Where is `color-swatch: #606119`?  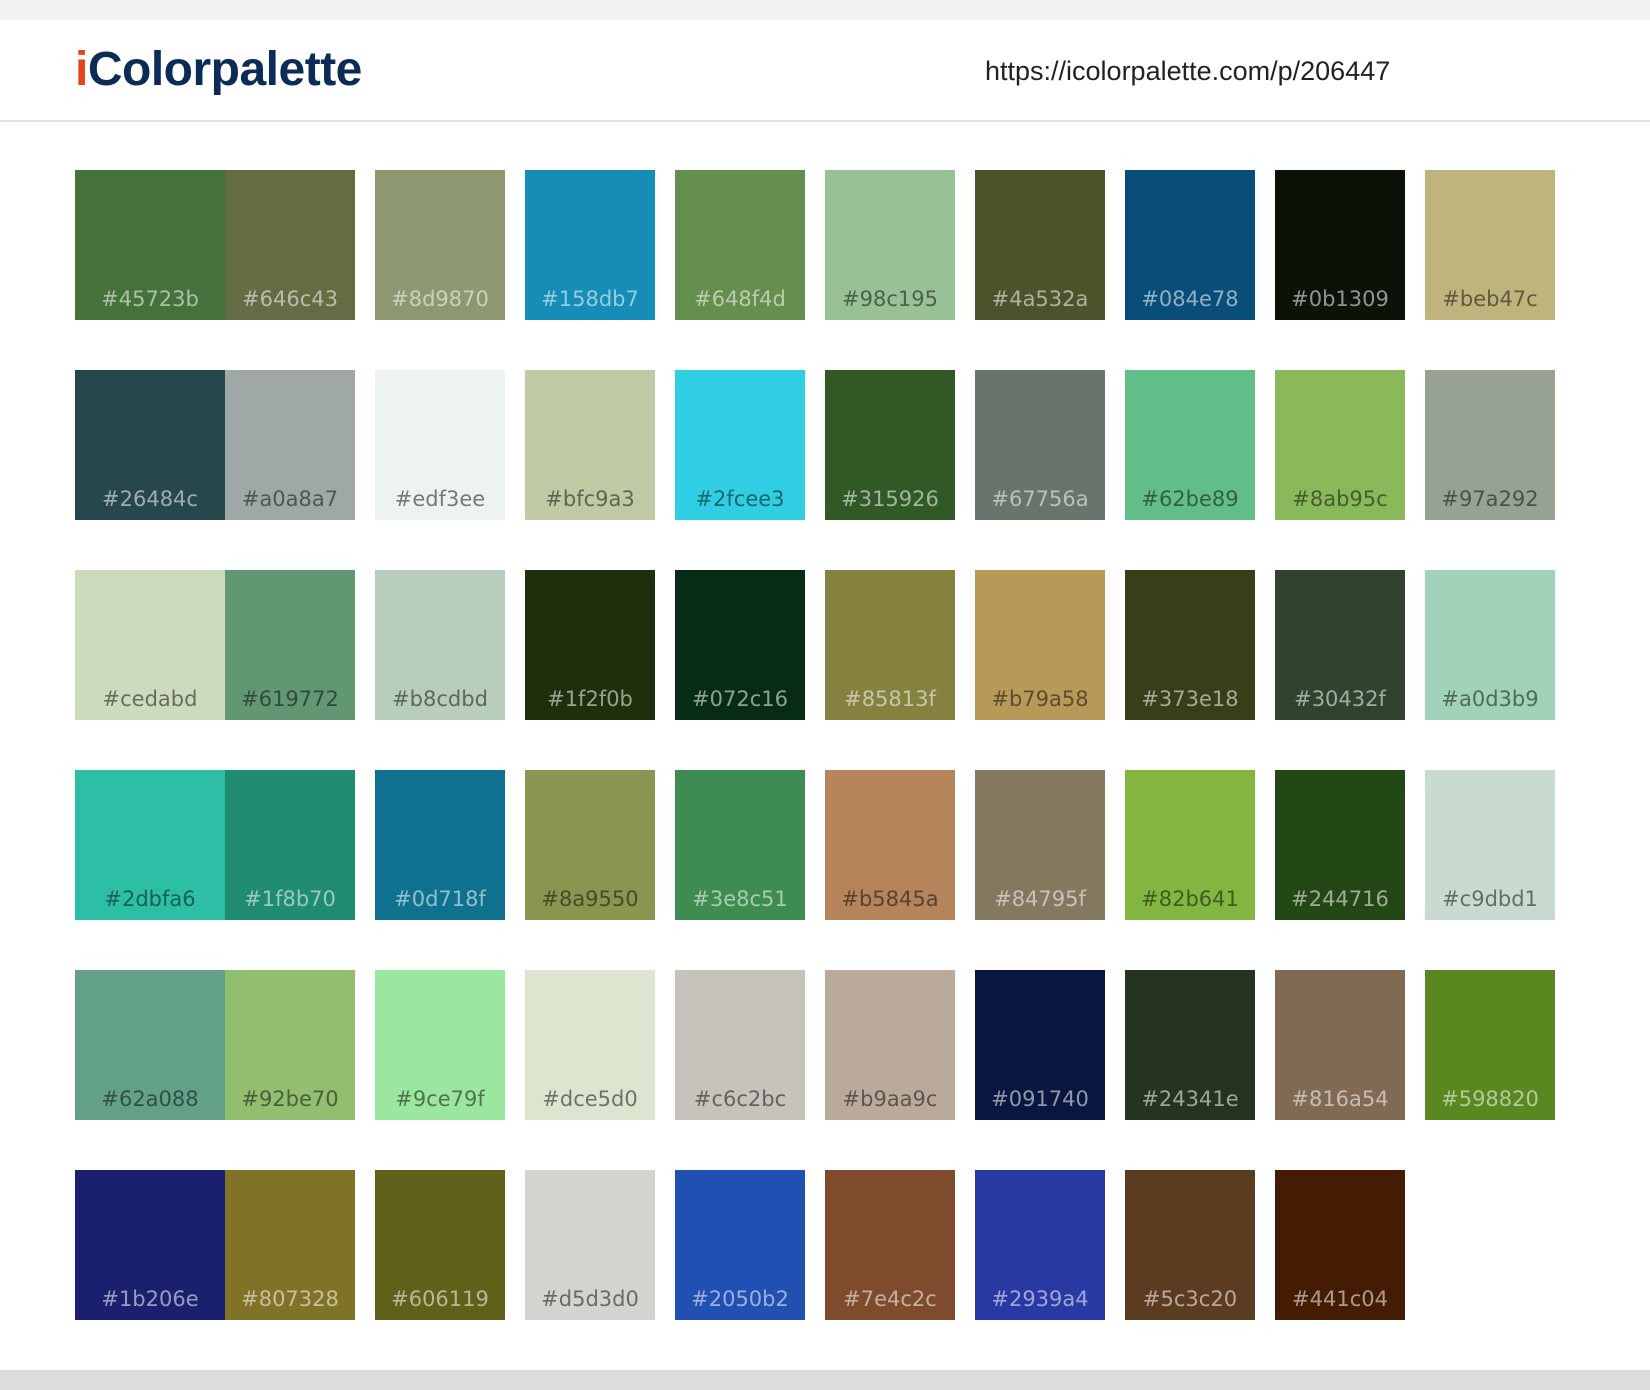 color-swatch: #606119 is located at coordinates (440, 1245).